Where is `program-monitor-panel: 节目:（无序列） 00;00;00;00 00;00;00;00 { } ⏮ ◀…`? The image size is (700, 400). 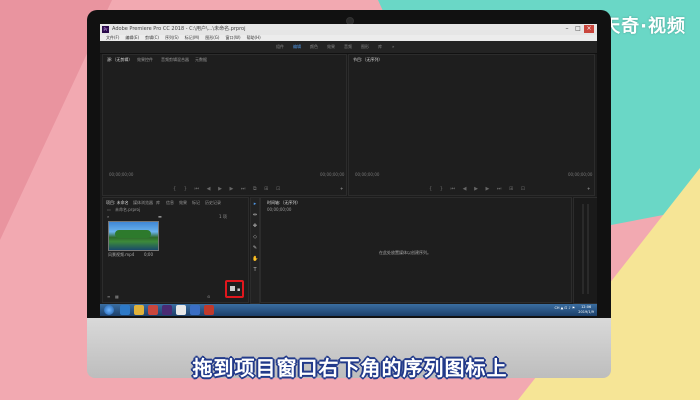
program-monitor-panel: 节目:（无序列） 00;00;00;00 00;00;00;00 { } ⏮ ◀… is located at coordinates (471, 125).